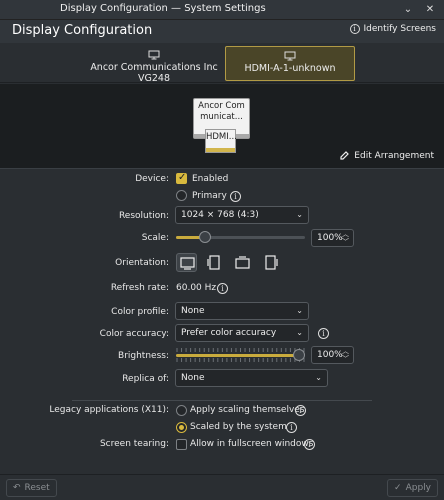 The image size is (444, 500). I want to click on color-profile-label: Color profile:, so click(140, 312).